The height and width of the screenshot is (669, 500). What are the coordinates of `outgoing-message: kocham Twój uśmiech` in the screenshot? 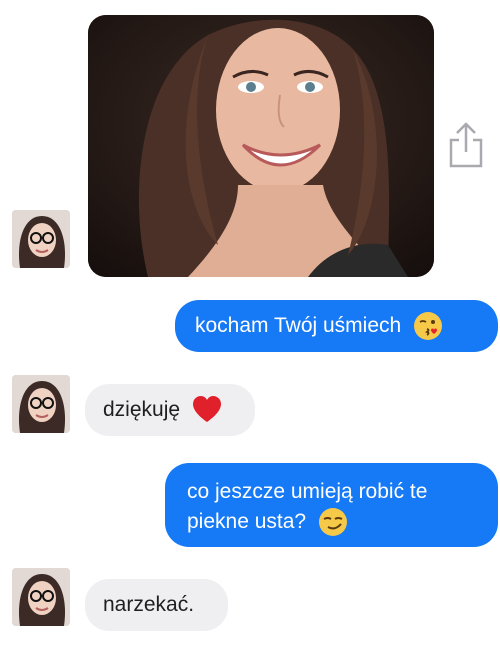 It's located at (336, 326).